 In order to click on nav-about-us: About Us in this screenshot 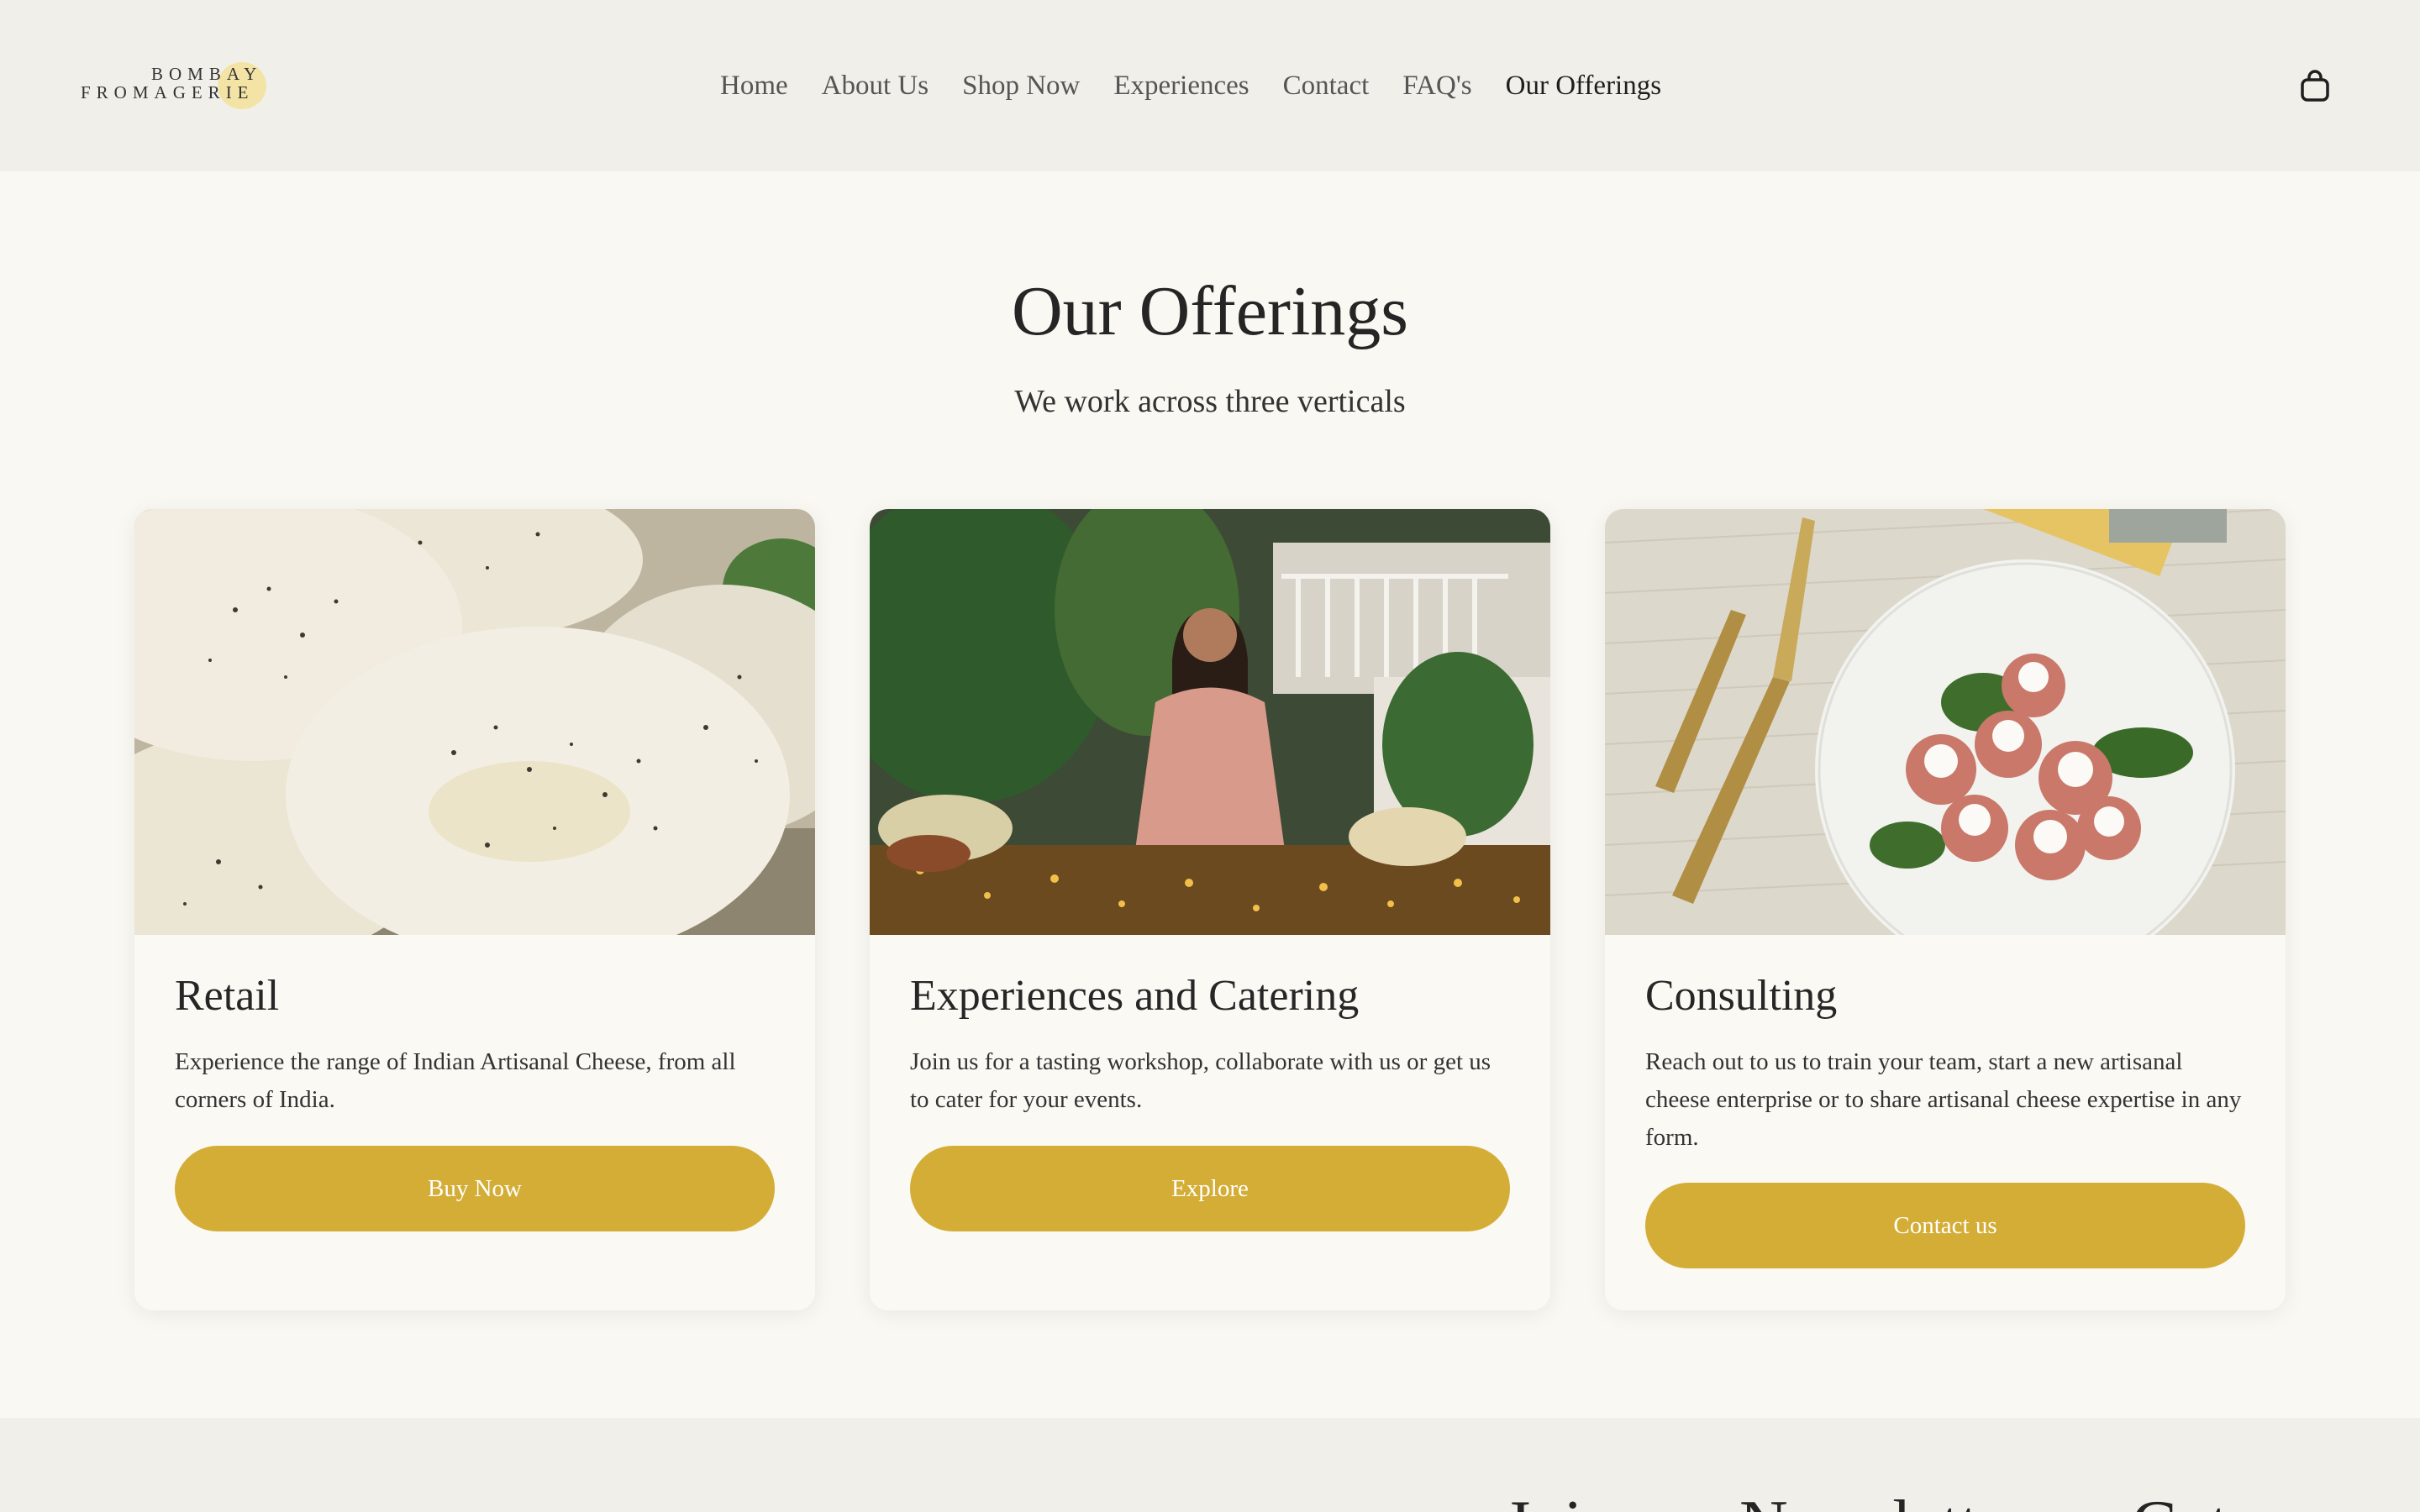, I will do `click(875, 86)`.